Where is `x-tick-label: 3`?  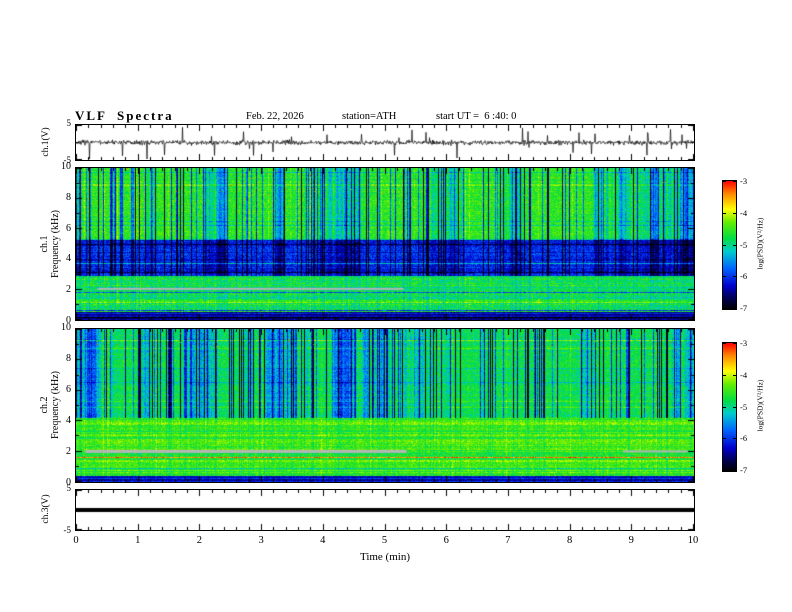 x-tick-label: 3 is located at coordinates (261, 540).